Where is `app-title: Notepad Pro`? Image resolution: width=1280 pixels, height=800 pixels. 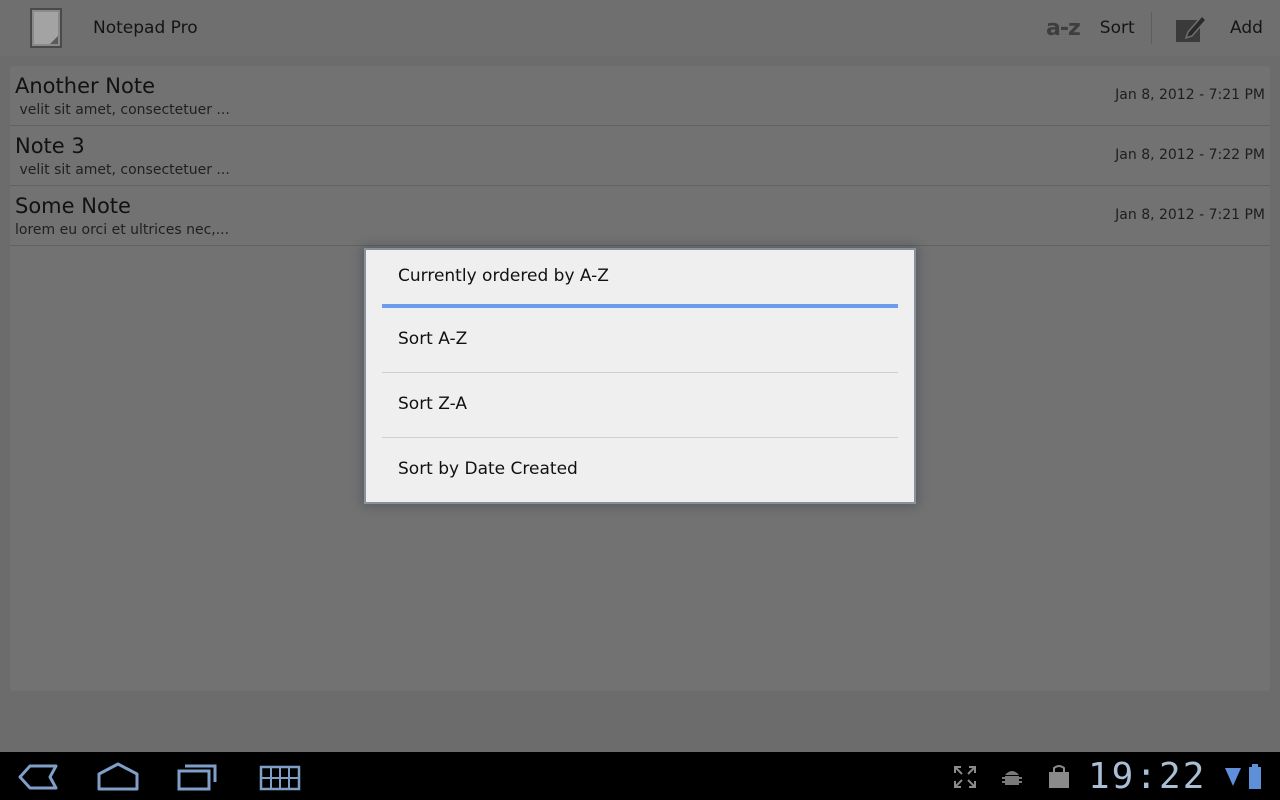 app-title: Notepad Pro is located at coordinates (145, 28).